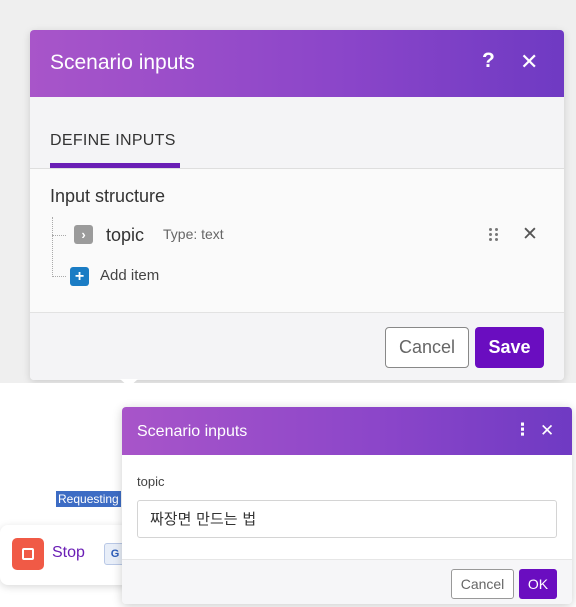 The height and width of the screenshot is (607, 576). What do you see at coordinates (68, 553) in the screenshot?
I see `stop-label: Stop` at bounding box center [68, 553].